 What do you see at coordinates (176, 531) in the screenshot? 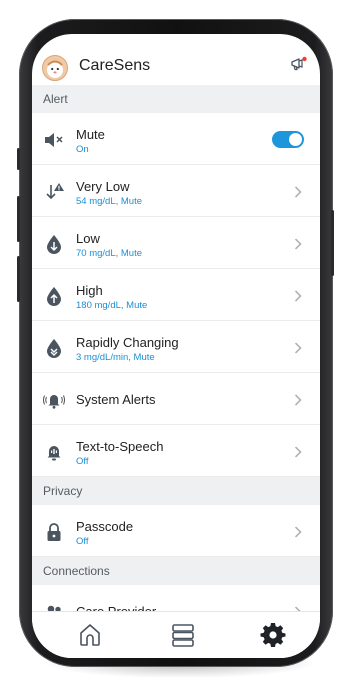
I see `privacy-row-passcode: Passcode Off` at bounding box center [176, 531].